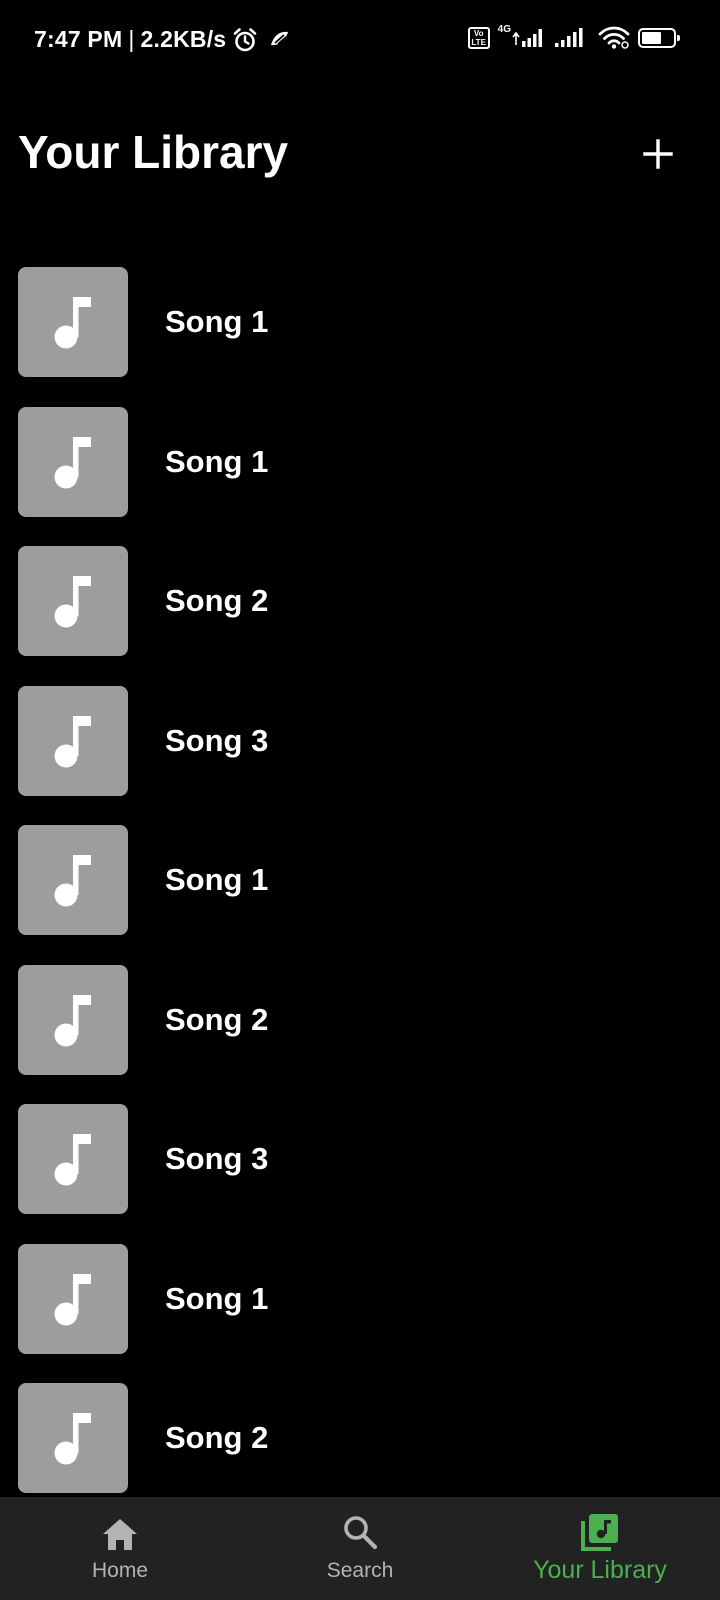  I want to click on nav-label-your-library: Your Library, so click(600, 1570).